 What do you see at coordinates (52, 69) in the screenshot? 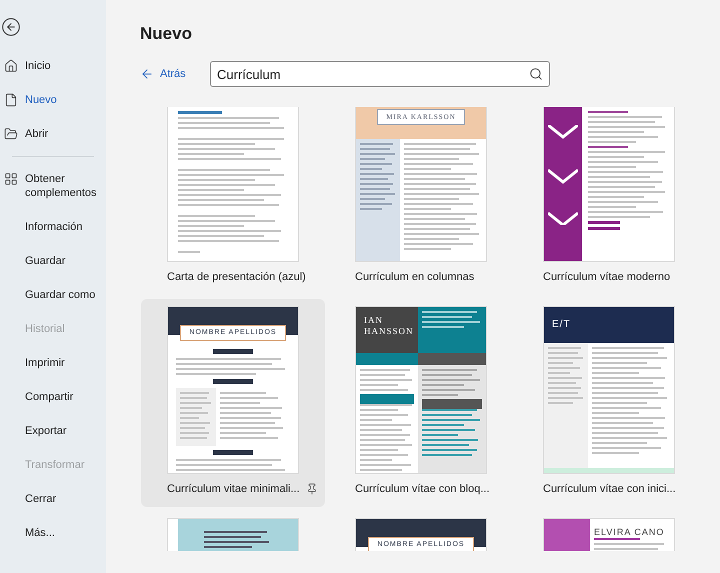
I see `sidebar-item: Inicio` at bounding box center [52, 69].